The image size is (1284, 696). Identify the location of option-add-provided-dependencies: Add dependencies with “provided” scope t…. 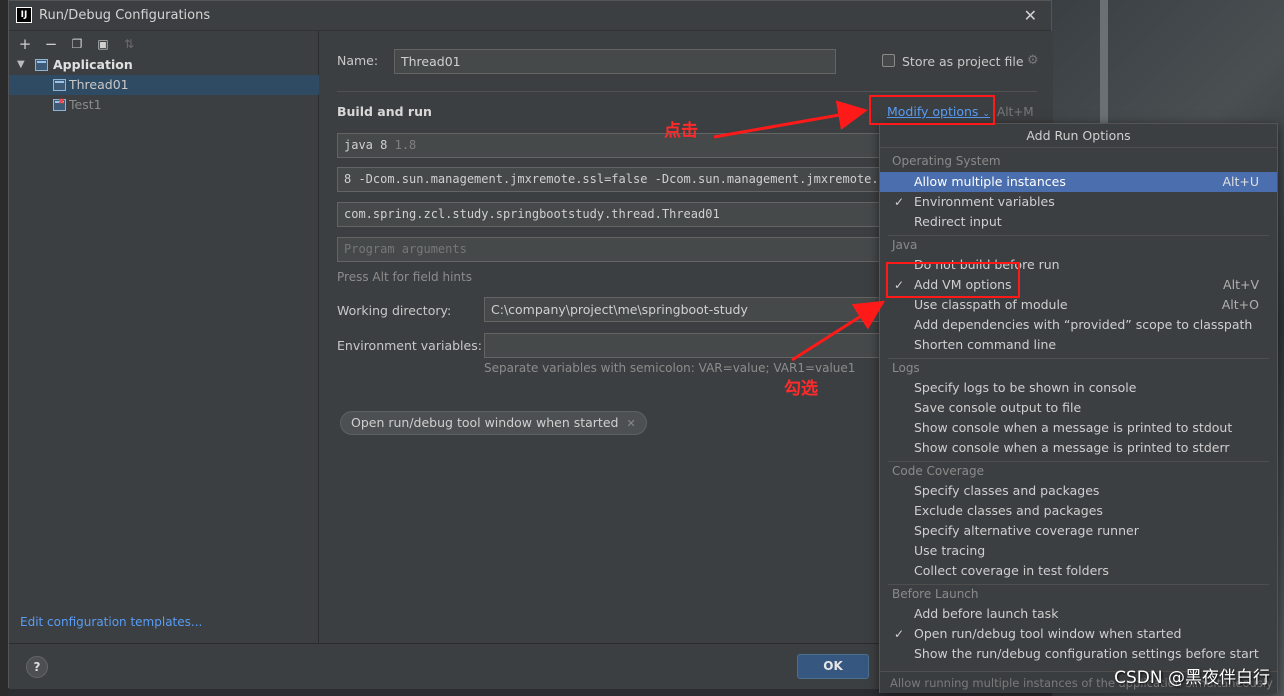
(1078, 325).